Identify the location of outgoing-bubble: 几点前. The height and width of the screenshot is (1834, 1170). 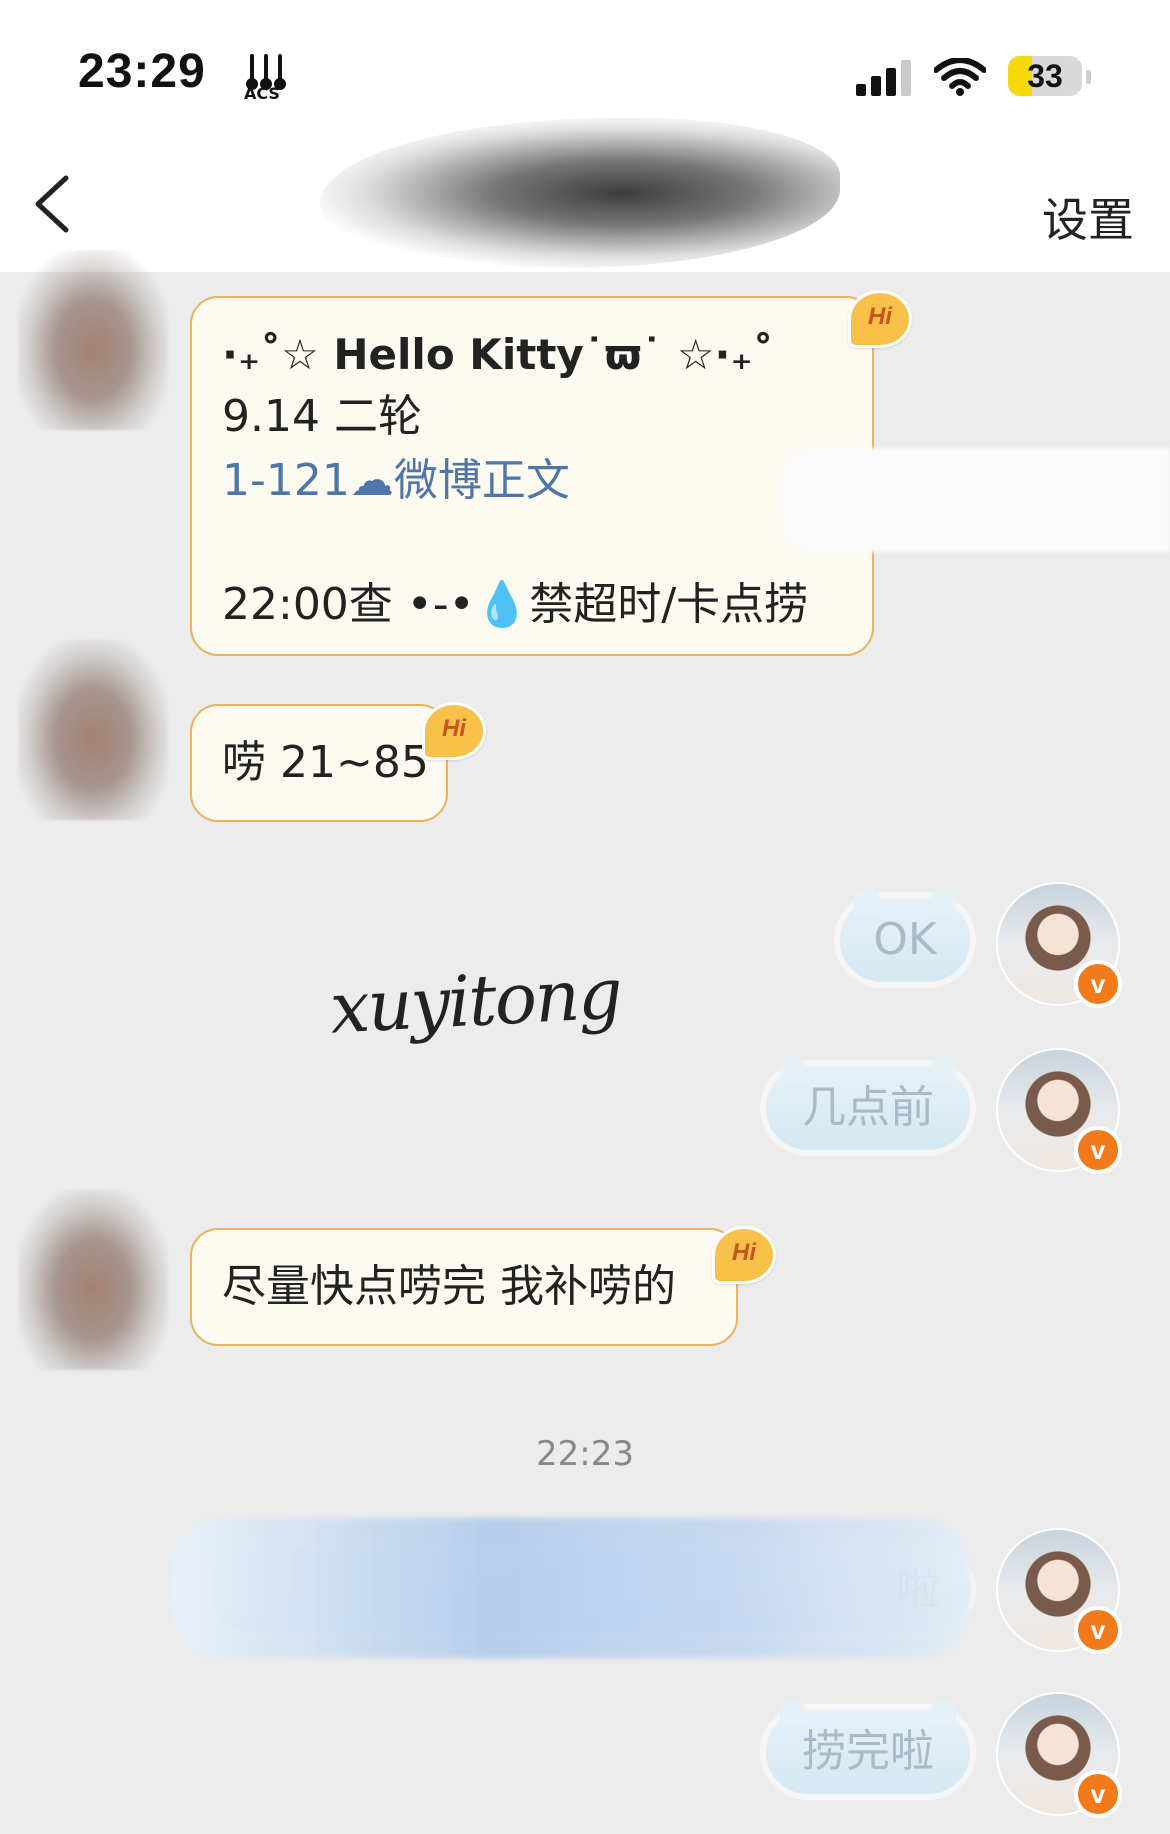
(868, 1103).